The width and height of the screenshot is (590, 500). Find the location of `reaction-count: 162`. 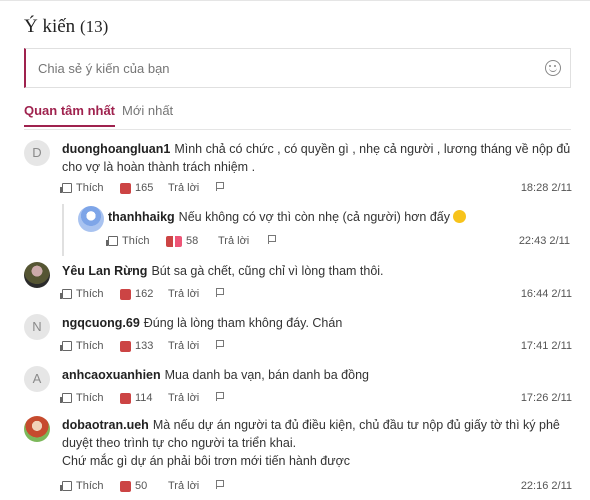

reaction-count: 162 is located at coordinates (136, 294).